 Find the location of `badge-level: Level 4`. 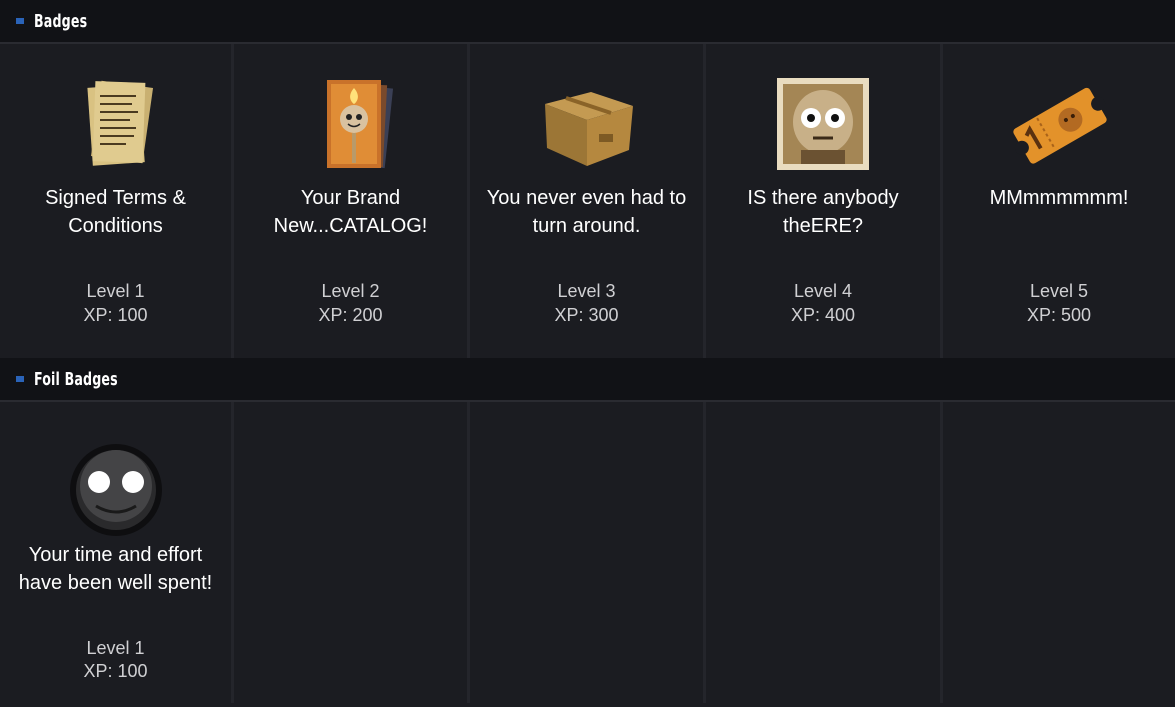

badge-level: Level 4 is located at coordinates (823, 291).